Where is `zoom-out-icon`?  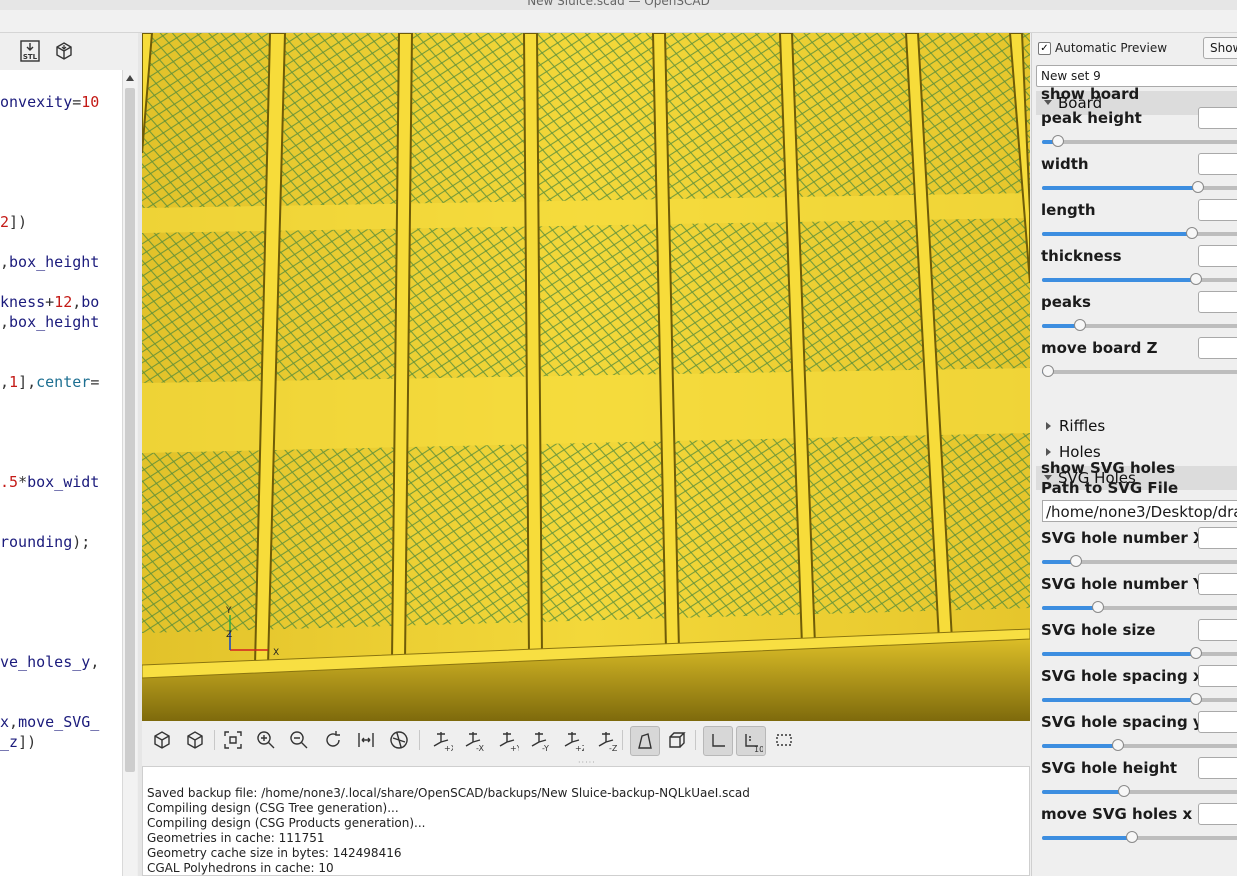
zoom-out-icon is located at coordinates (299, 740).